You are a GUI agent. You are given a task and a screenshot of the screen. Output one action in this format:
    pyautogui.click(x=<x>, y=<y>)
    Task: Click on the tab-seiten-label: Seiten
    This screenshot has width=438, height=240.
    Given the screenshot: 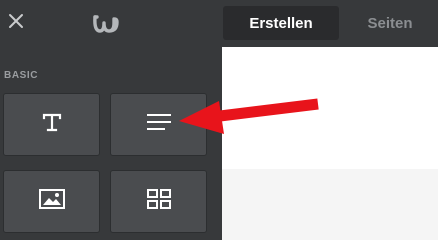 What is the action you would take?
    pyautogui.click(x=390, y=23)
    